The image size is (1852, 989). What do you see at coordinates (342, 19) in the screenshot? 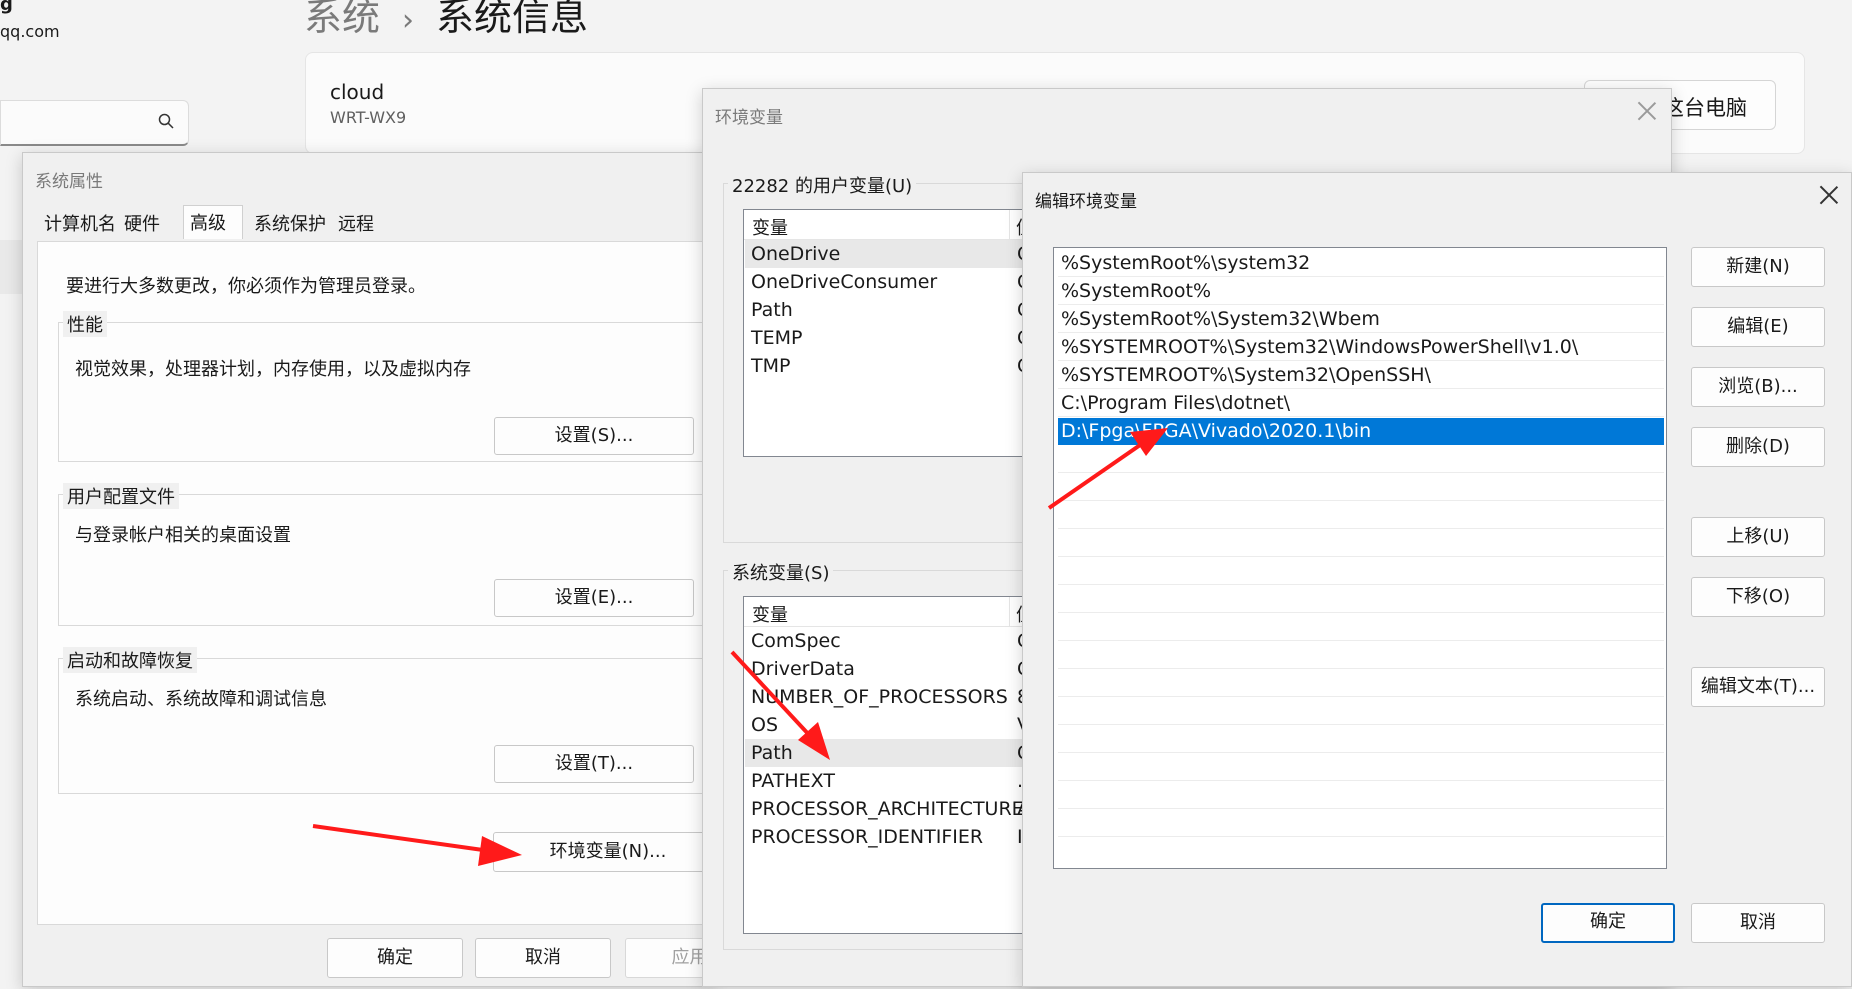
I see `breadcrumb-parent: 系统` at bounding box center [342, 19].